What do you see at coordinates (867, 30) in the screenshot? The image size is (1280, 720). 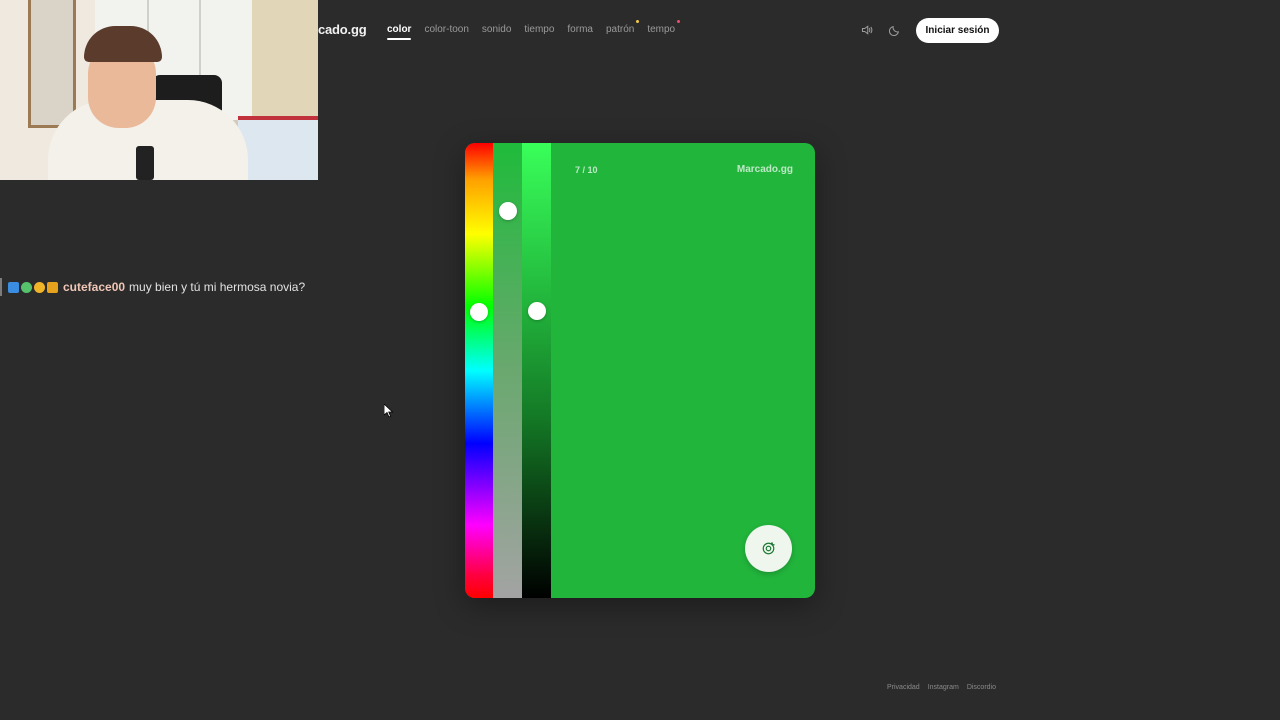 I see `speaker-icon` at bounding box center [867, 30].